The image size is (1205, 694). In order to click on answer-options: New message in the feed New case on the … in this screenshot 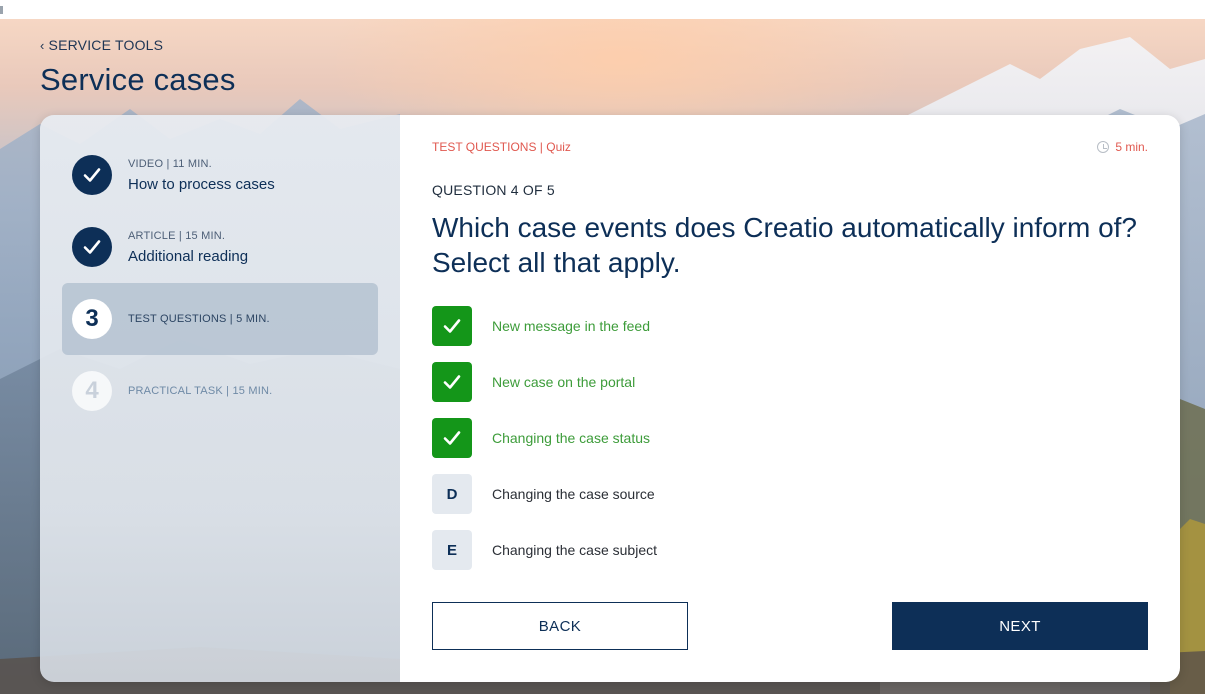, I will do `click(544, 446)`.